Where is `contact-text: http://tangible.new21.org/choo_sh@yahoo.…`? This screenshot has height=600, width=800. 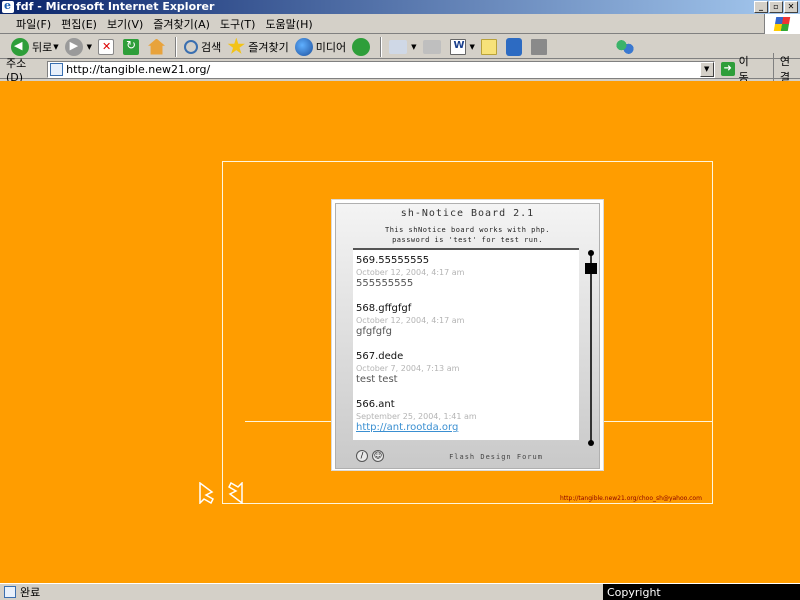
contact-text: http://tangible.new21.org/choo_sh@yahoo.… is located at coordinates (631, 498).